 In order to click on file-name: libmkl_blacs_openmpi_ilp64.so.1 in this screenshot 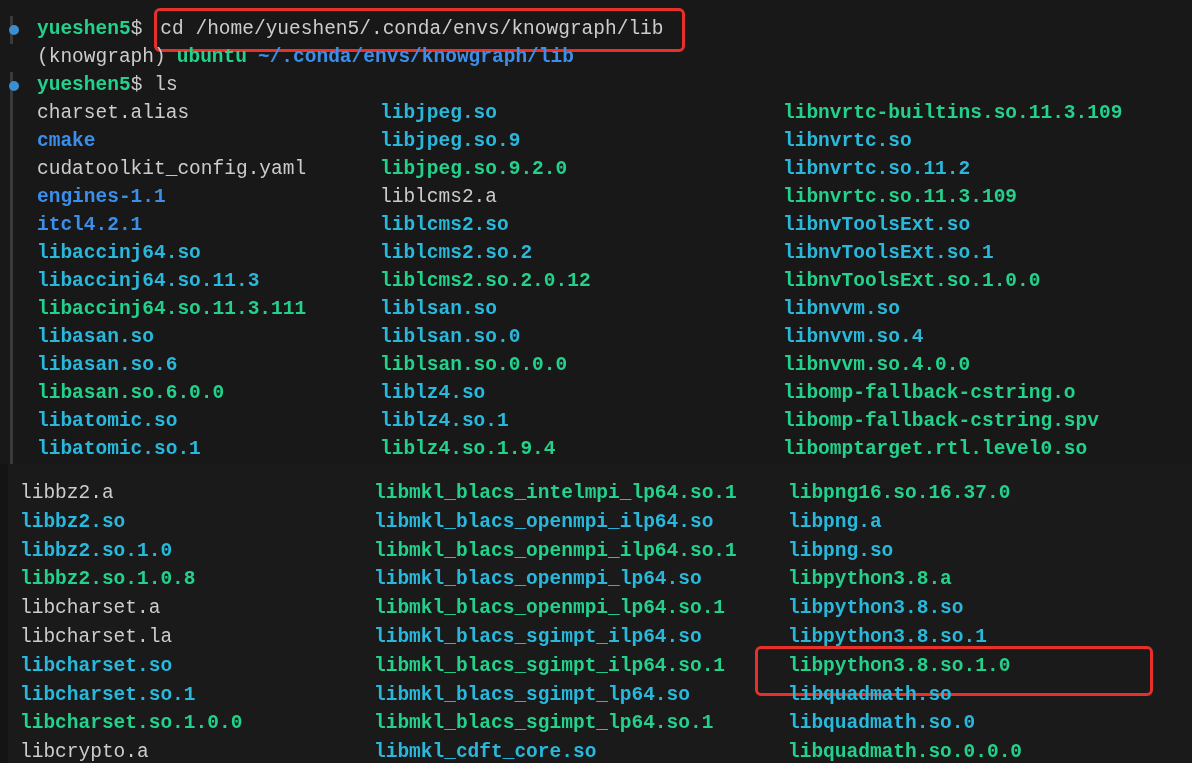, I will do `click(555, 550)`.